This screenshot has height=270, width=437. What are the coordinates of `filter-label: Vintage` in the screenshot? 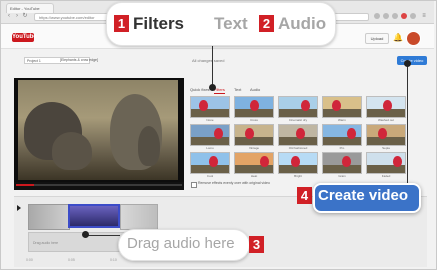 It's located at (254, 148).